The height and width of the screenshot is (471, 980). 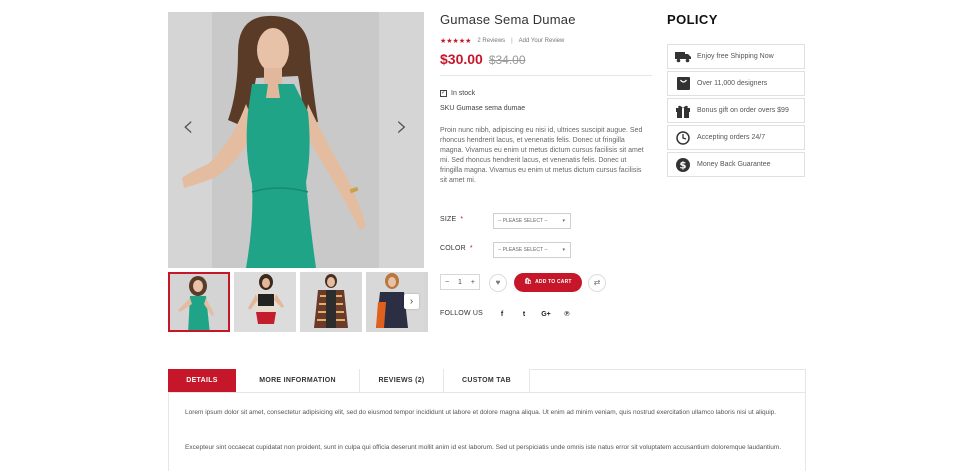 What do you see at coordinates (483, 108) in the screenshot?
I see `sku: SKU Gumase sema dumae` at bounding box center [483, 108].